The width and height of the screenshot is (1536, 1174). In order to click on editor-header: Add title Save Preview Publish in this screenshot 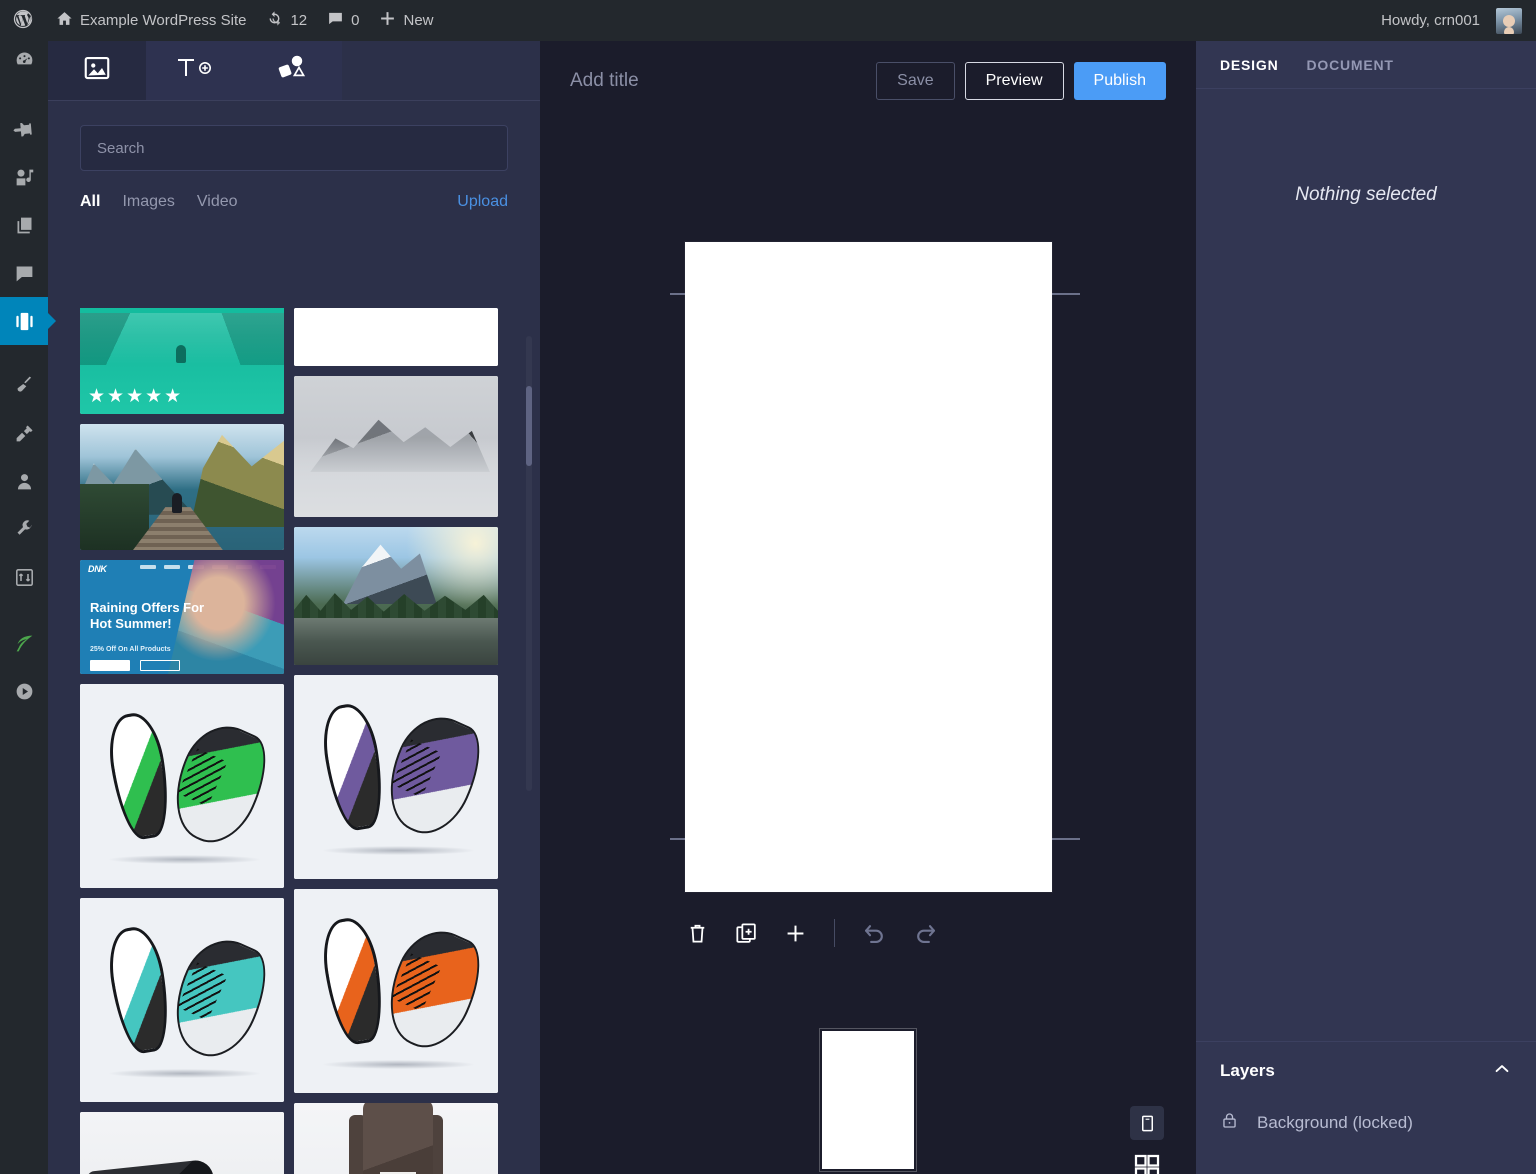, I will do `click(868, 80)`.